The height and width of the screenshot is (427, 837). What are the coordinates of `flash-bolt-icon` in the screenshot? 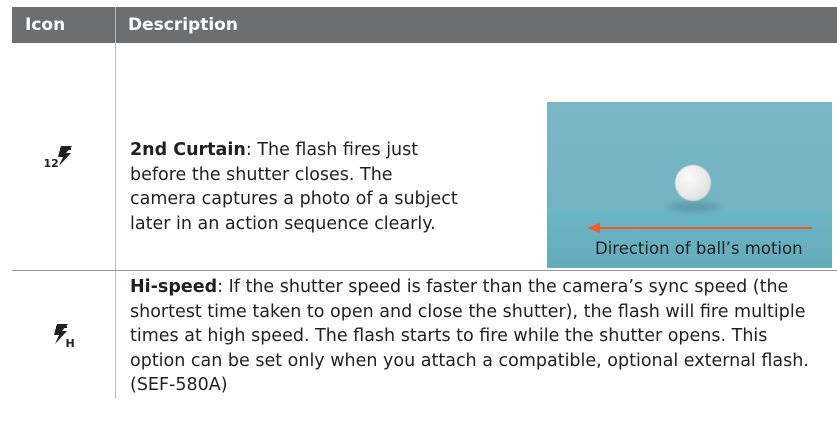 It's located at (64, 156).